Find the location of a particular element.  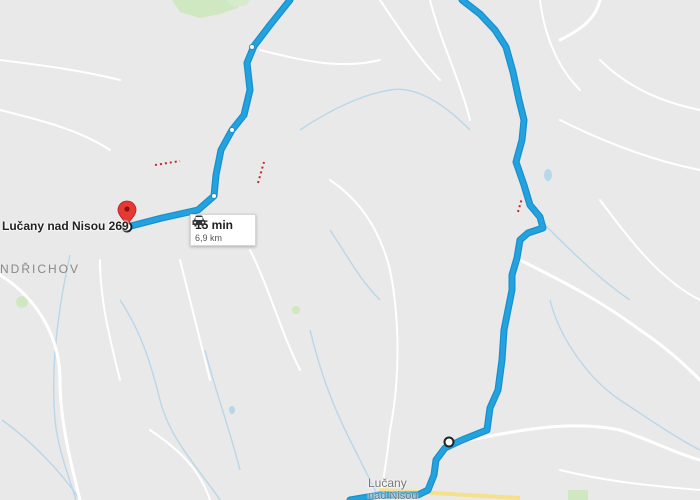

car-icon is located at coordinates (199, 221).